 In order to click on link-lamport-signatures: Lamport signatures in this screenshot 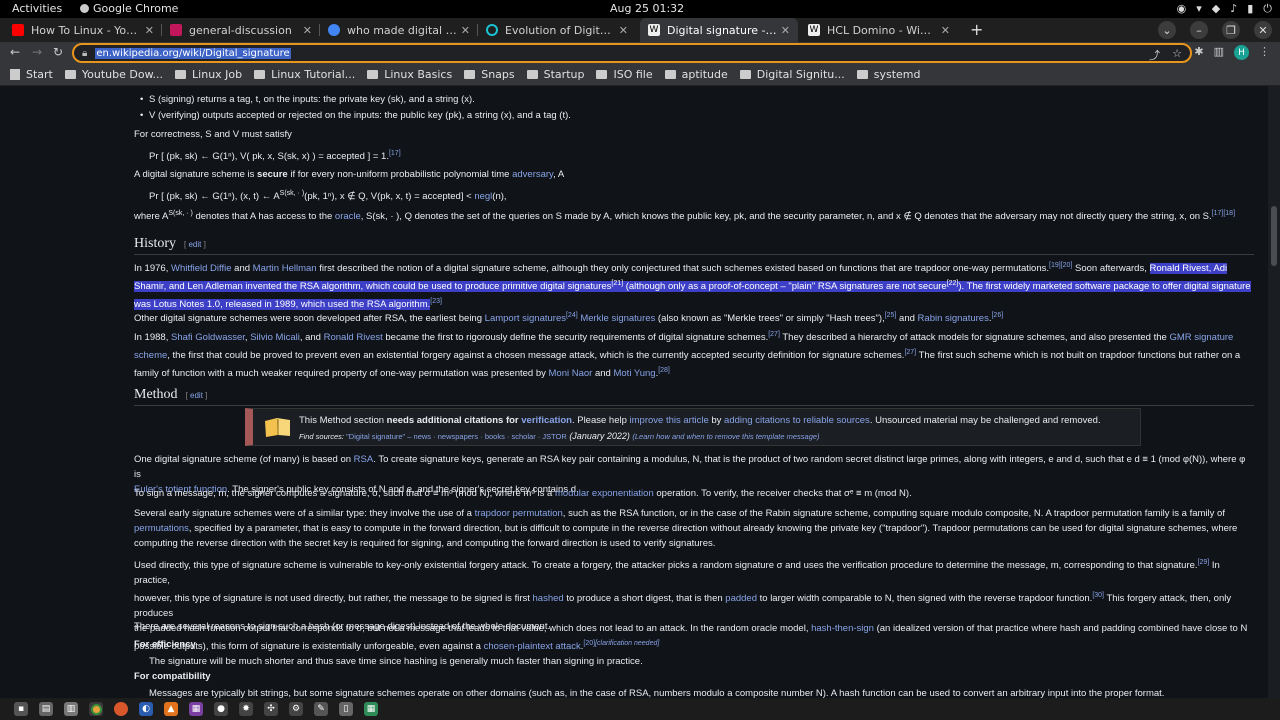, I will do `click(525, 318)`.